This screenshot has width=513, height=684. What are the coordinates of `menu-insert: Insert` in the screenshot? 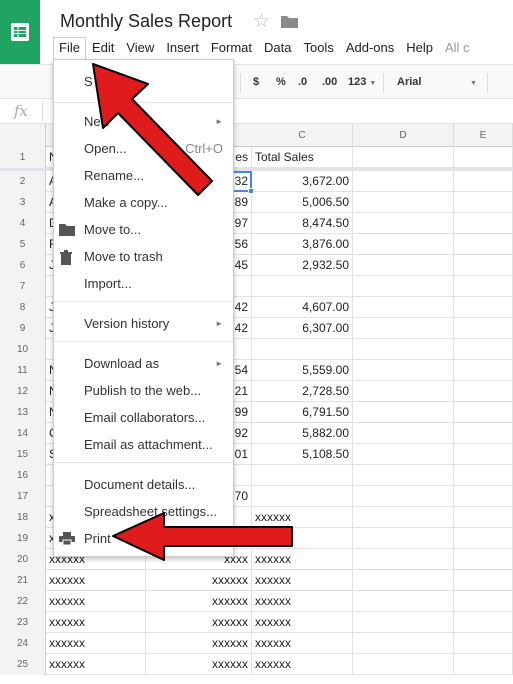 It's located at (182, 48).